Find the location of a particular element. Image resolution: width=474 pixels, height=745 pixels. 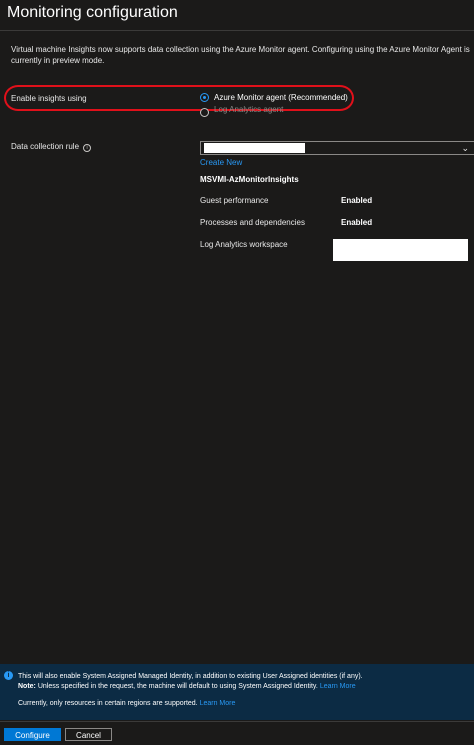

radio-selected-icon is located at coordinates (204, 97).